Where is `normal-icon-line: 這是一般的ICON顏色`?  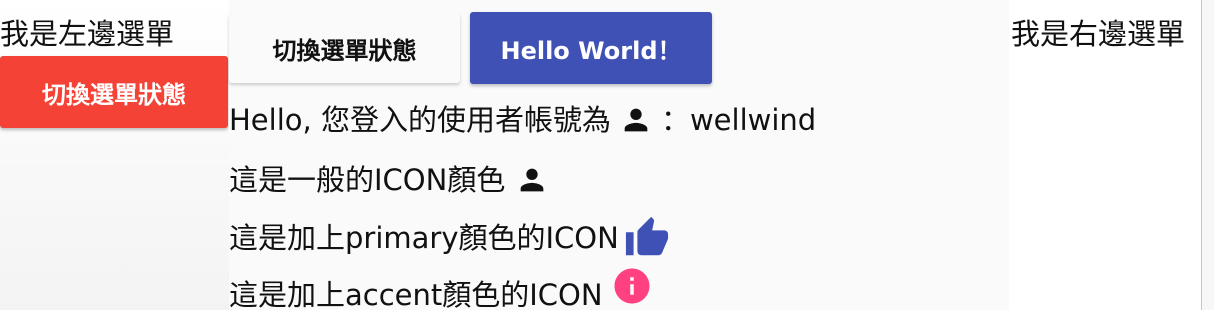
normal-icon-line: 這是一般的ICON顏色 is located at coordinates (394, 180).